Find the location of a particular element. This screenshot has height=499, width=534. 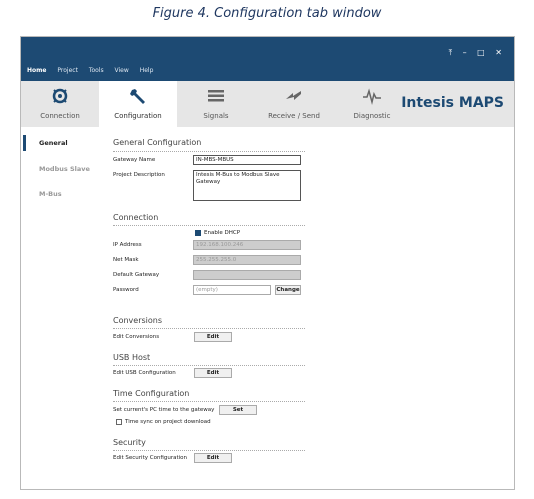

net-mask-field: 255.255.255.0 is located at coordinates (247, 260).